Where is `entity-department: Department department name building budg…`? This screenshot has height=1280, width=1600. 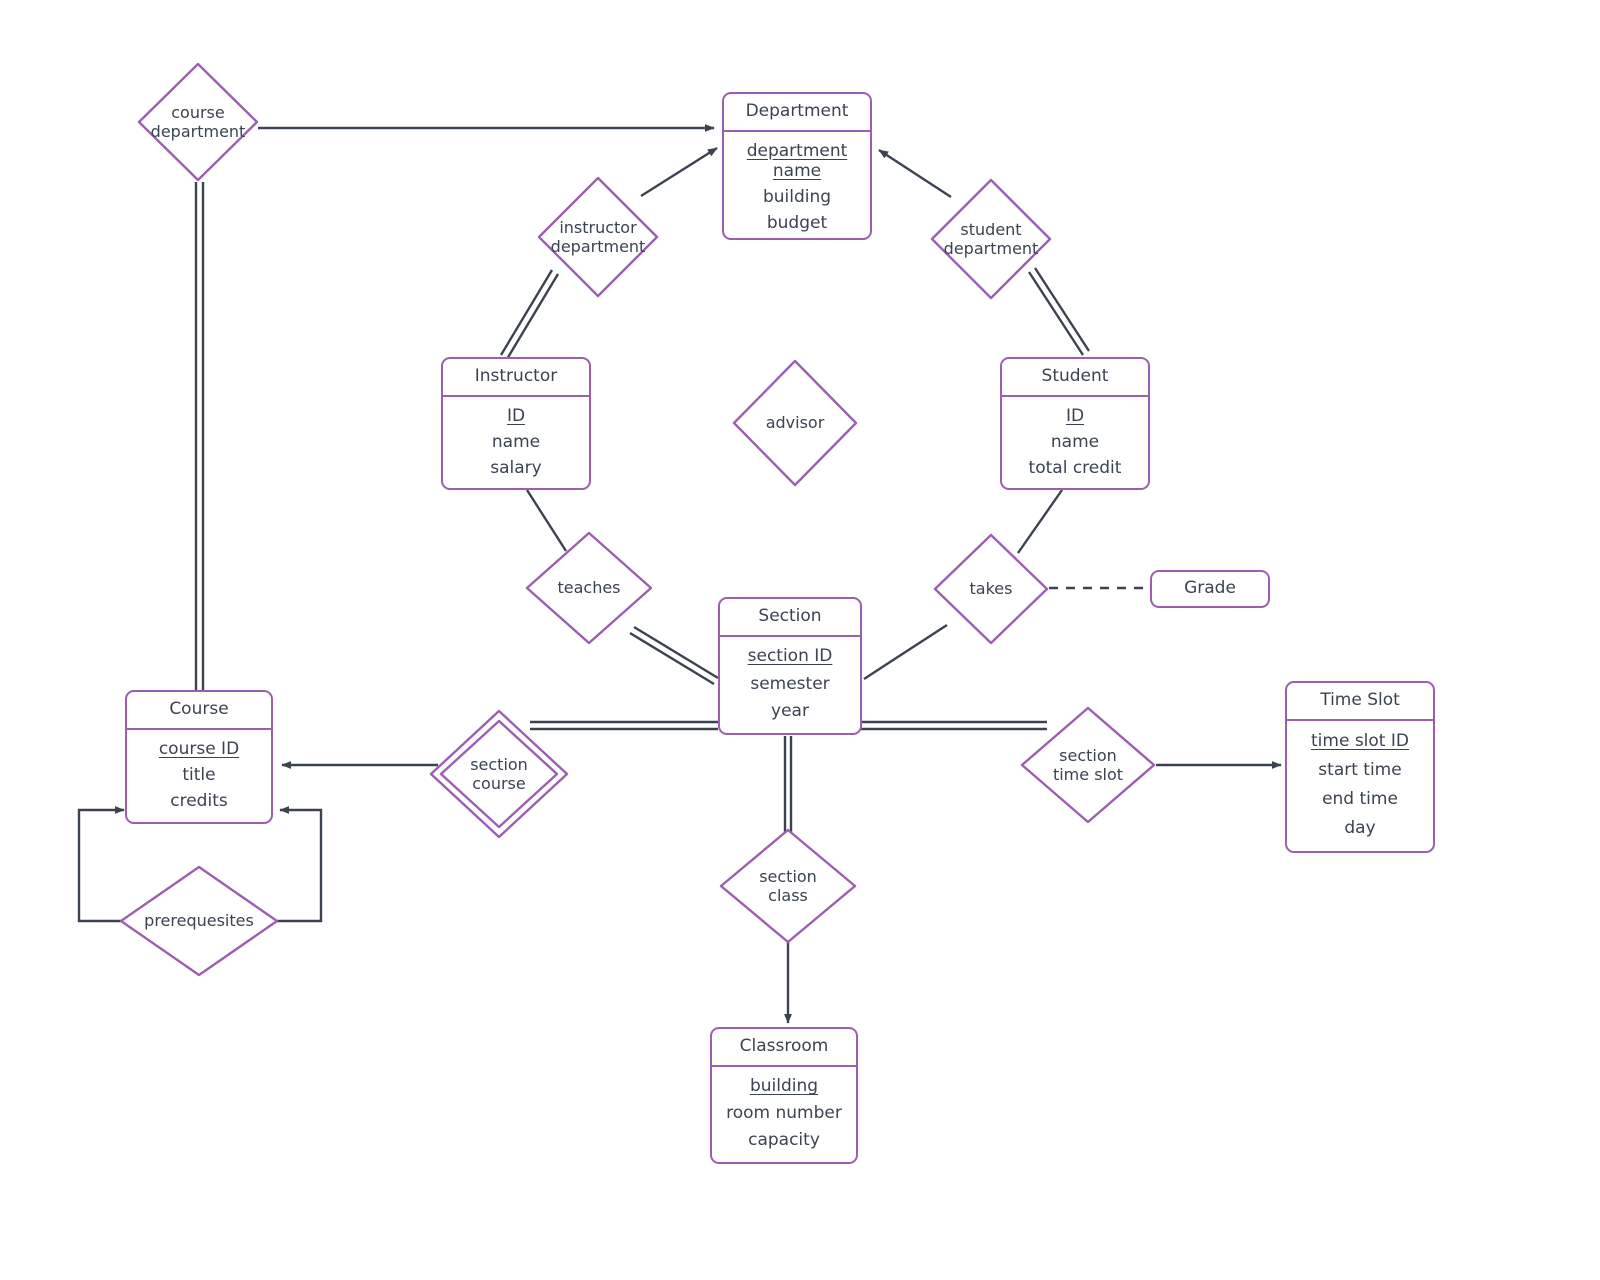
entity-department: Department department name building budg… is located at coordinates (797, 166).